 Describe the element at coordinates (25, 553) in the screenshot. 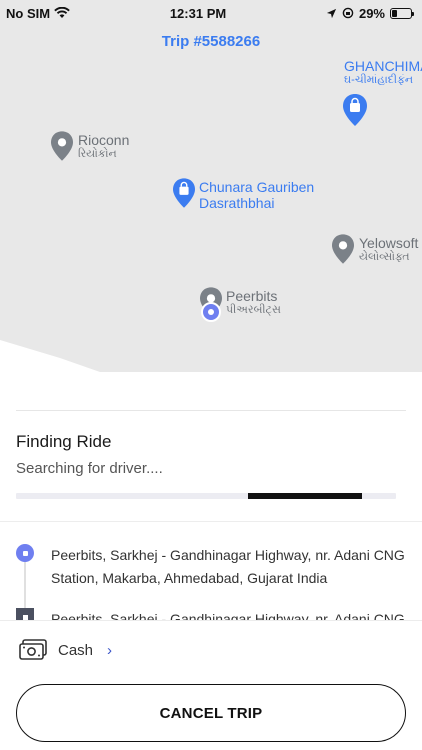

I see `pickup-marker-icon` at that location.